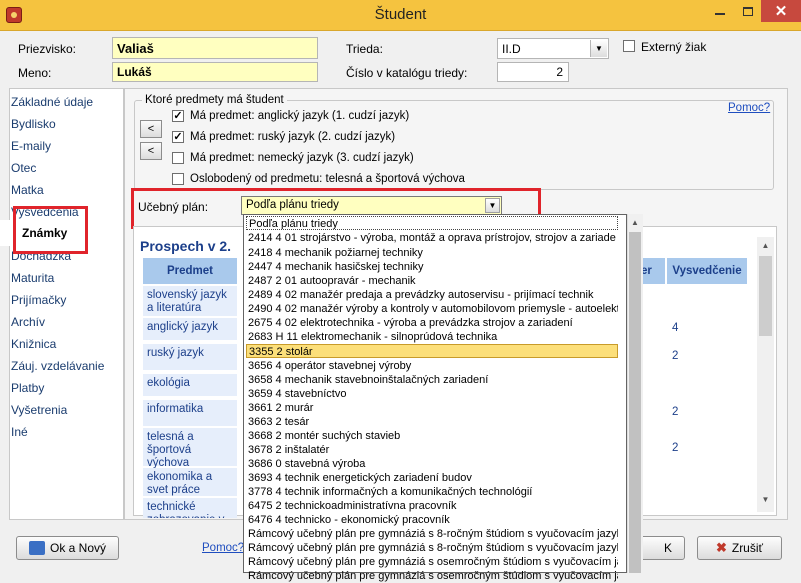 This screenshot has height=583, width=801. I want to click on sidebar-item-archive: Archív, so click(28, 322).